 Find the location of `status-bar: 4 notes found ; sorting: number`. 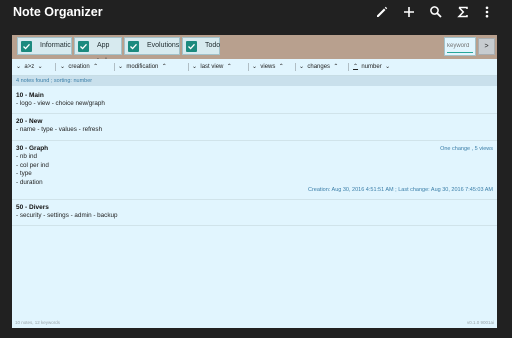

status-bar: 4 notes found ; sorting: number is located at coordinates (254, 81).